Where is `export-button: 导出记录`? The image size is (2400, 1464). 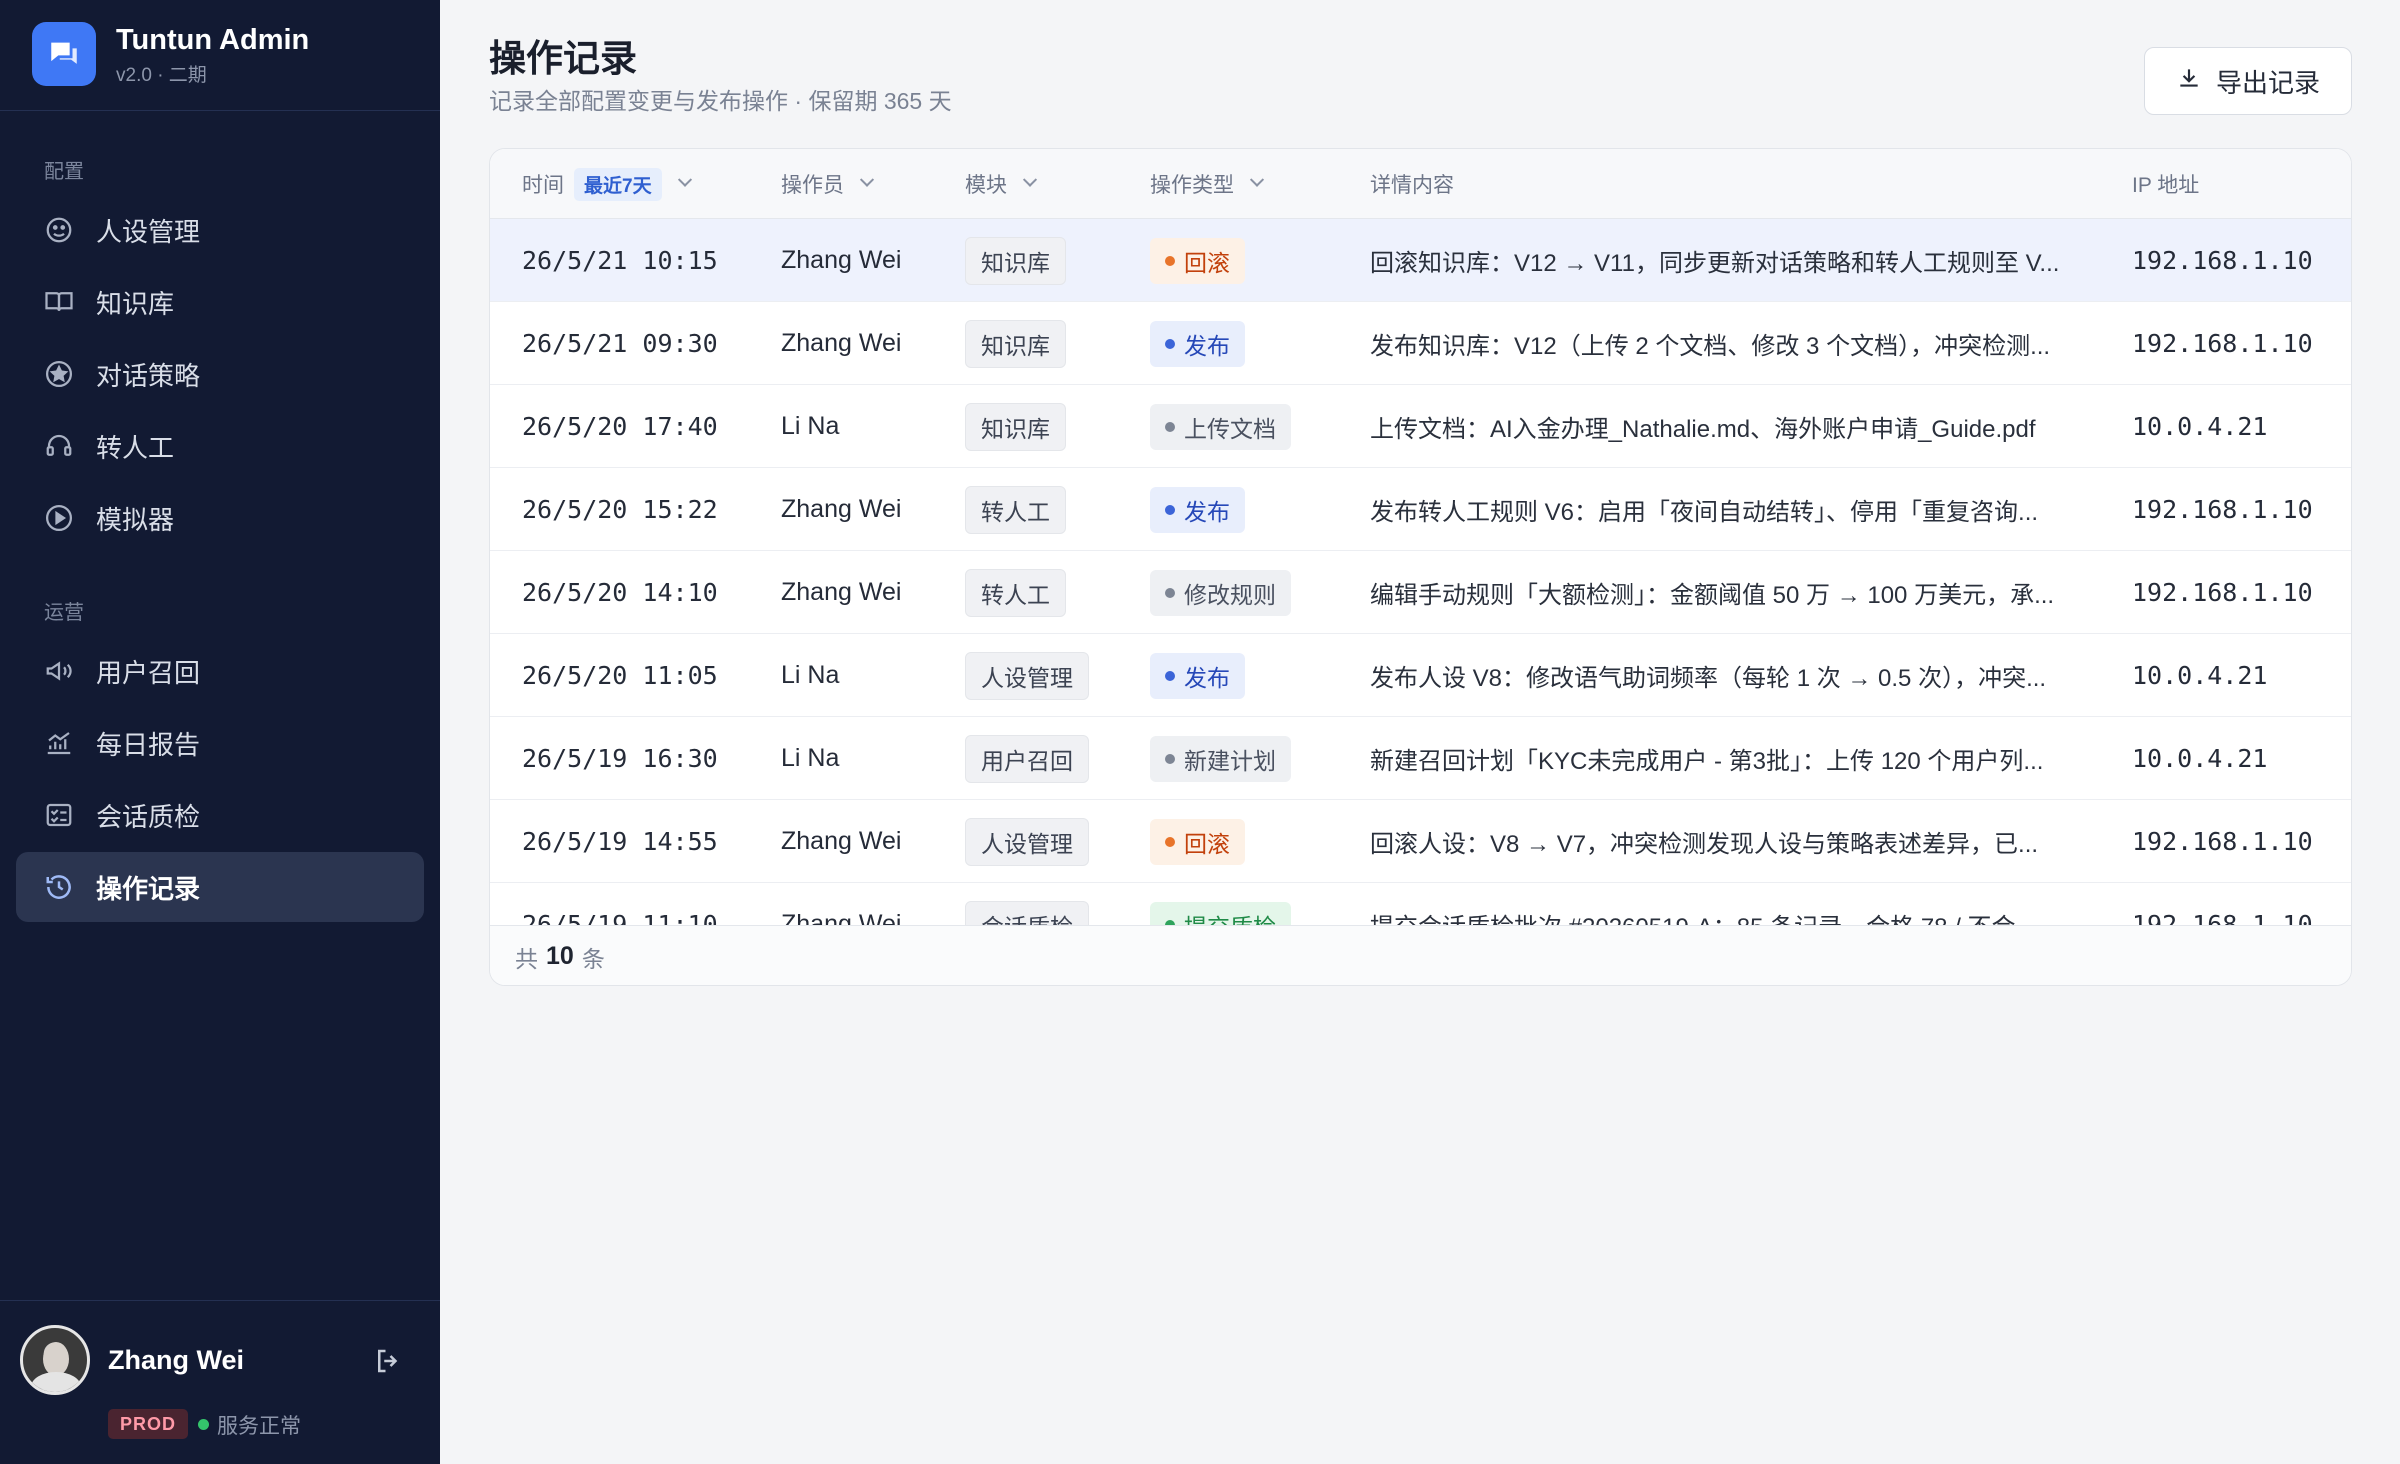 export-button: 导出记录 is located at coordinates (2248, 81).